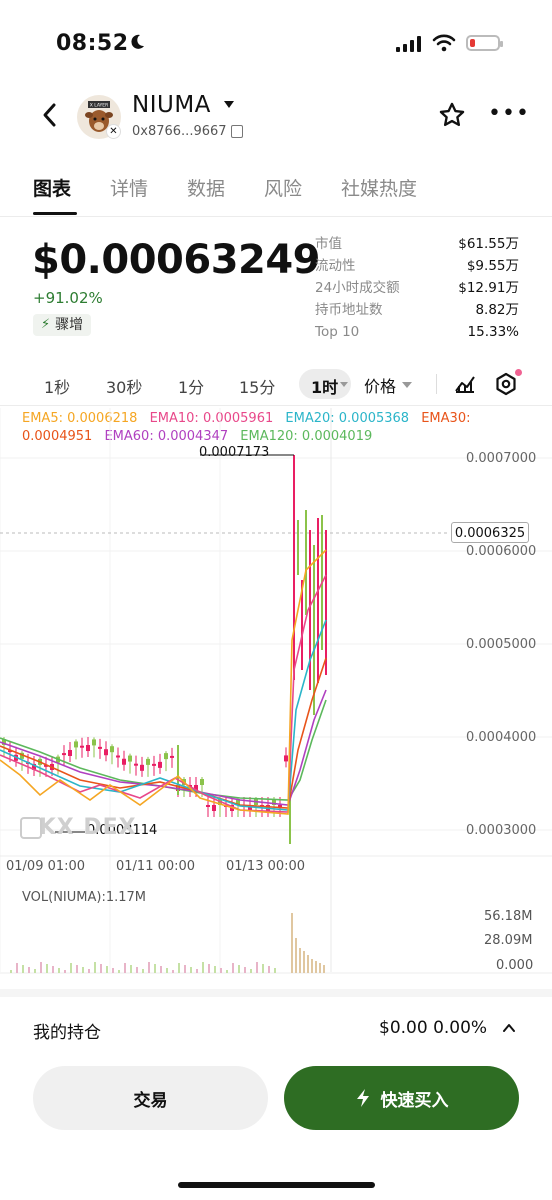  What do you see at coordinates (129, 187) in the screenshot?
I see `tab-details: 详情` at bounding box center [129, 187].